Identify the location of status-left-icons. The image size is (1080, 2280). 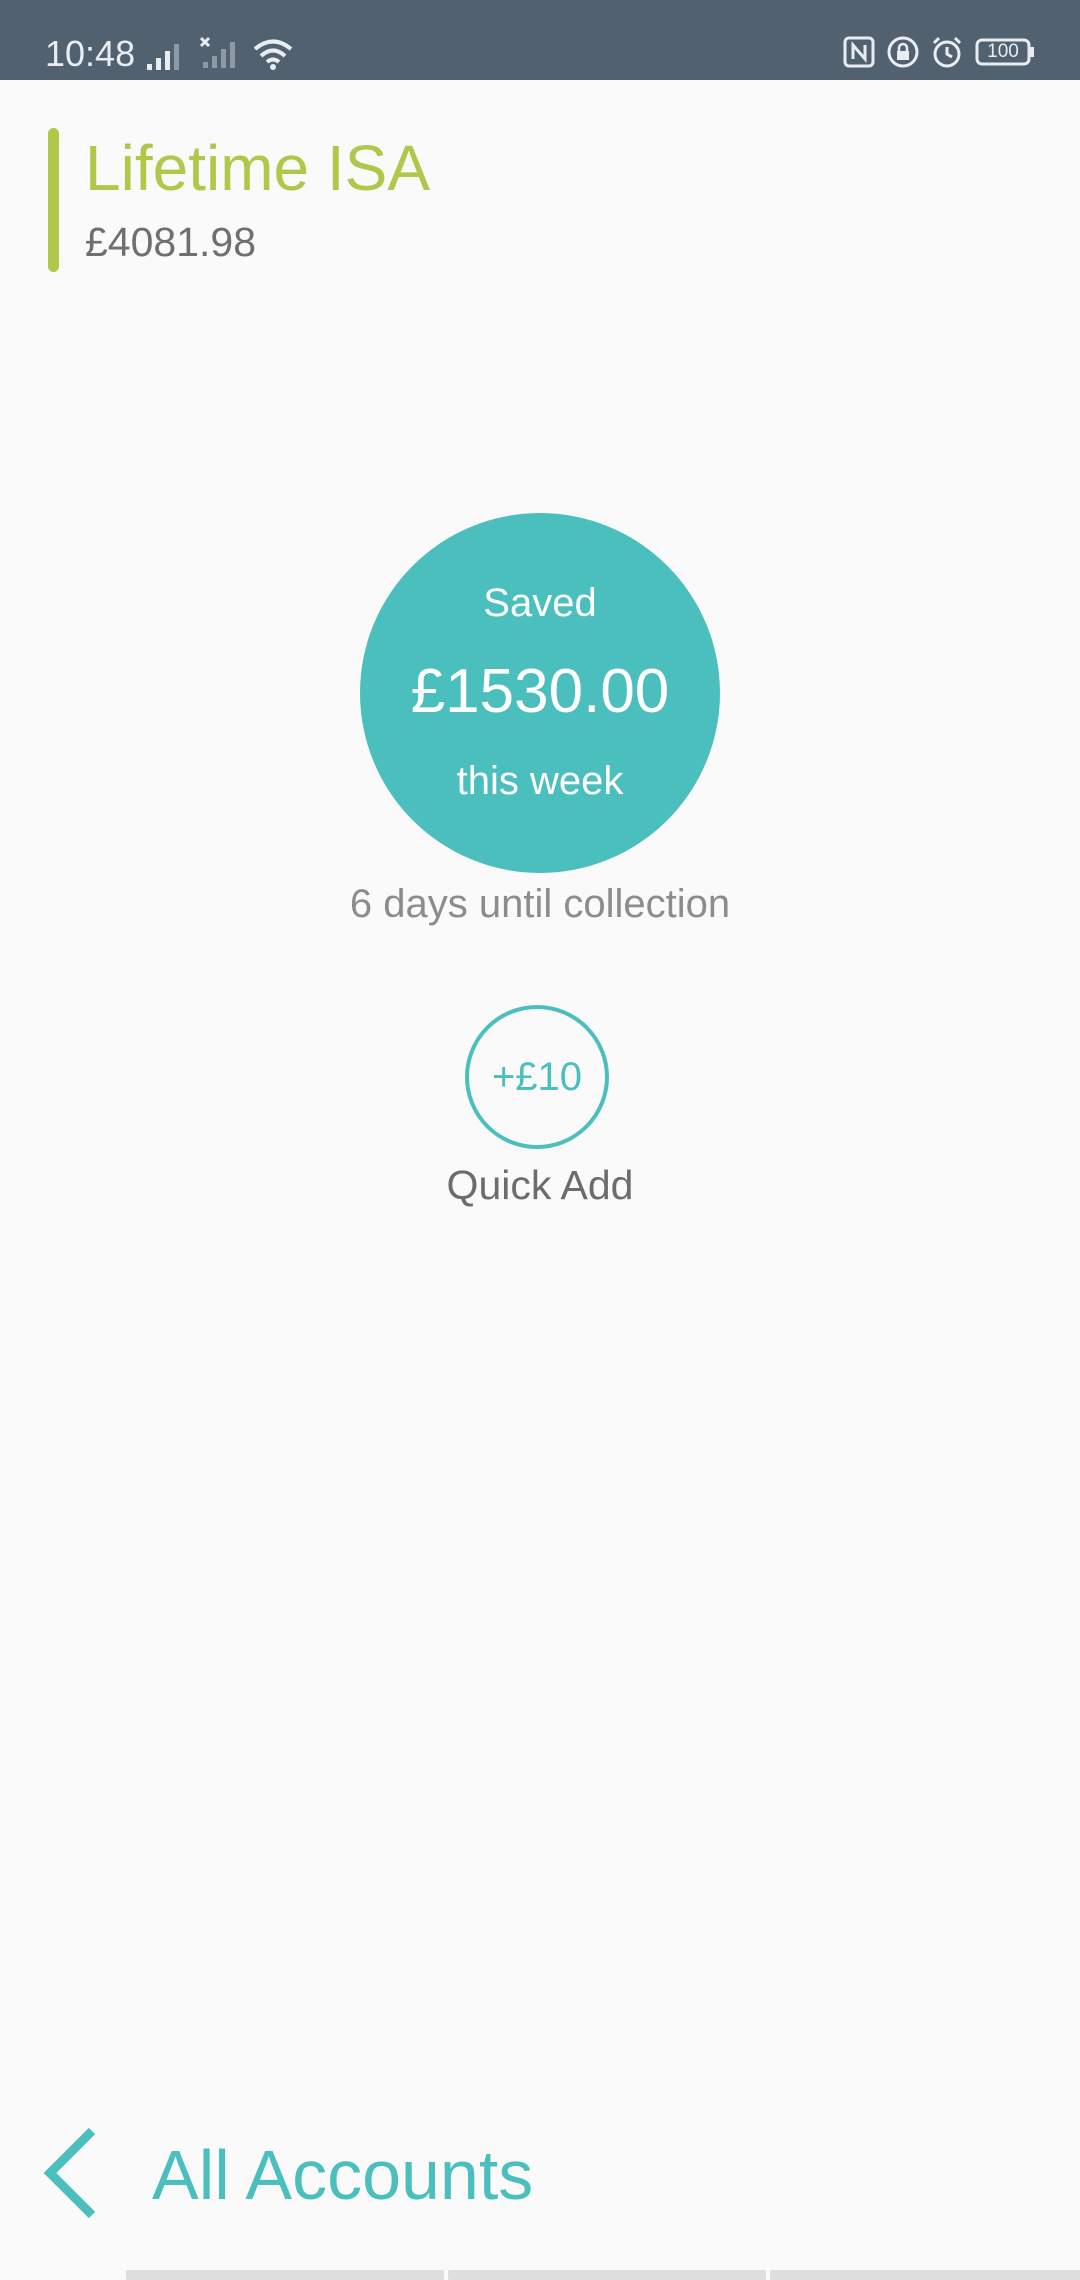
(219, 52).